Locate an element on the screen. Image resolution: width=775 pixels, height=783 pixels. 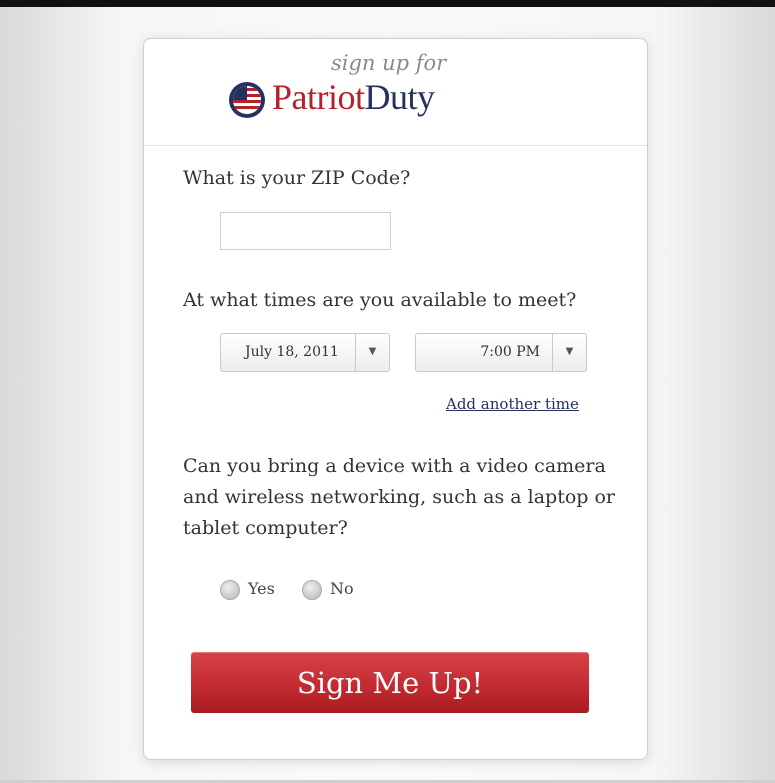
brand-part-patriot: Patriot is located at coordinates (318, 97).